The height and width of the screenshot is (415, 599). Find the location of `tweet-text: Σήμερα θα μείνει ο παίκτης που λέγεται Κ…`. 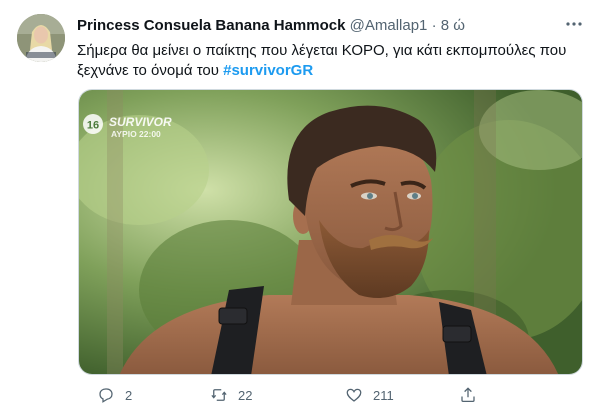

tweet-text: Σήμερα θα μείνει ο παίκτης που λέγεται Κ… is located at coordinates (329, 61).